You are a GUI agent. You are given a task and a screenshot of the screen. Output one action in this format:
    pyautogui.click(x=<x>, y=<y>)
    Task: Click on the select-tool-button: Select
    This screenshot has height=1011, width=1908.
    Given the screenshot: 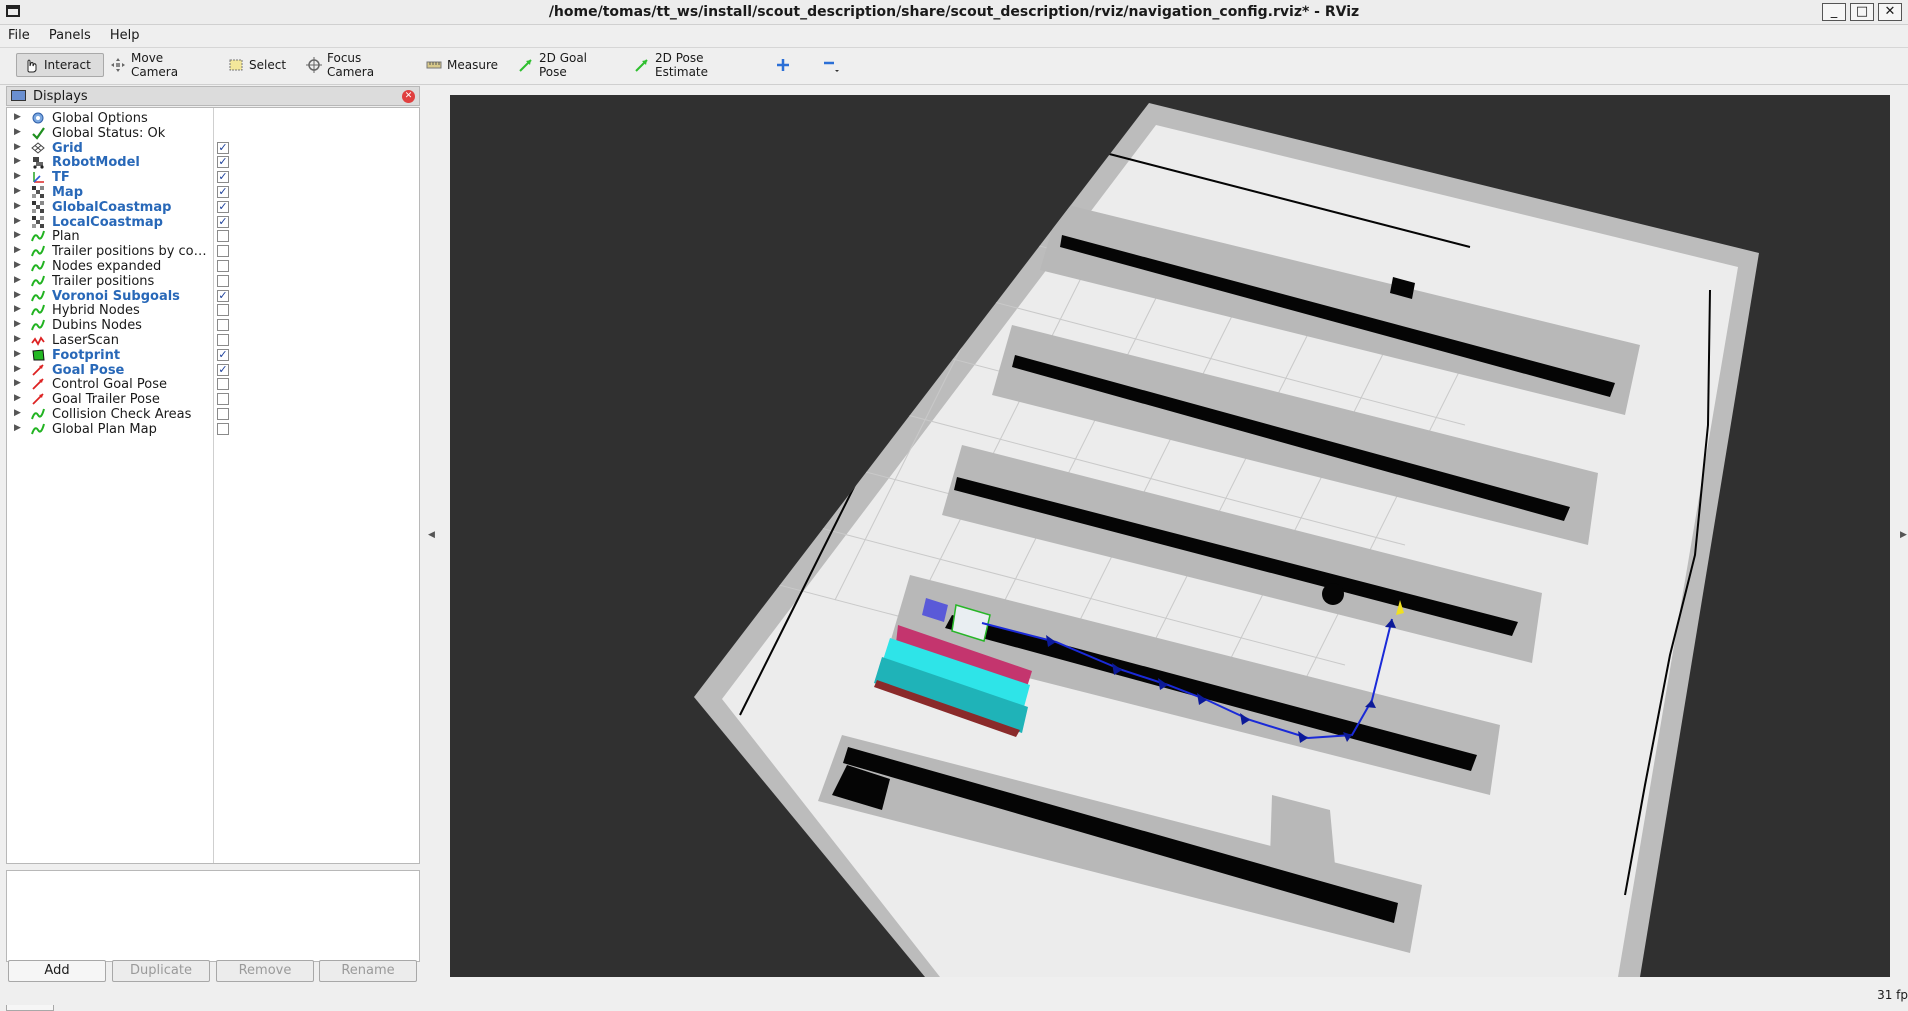 What is the action you would take?
    pyautogui.click(x=260, y=65)
    